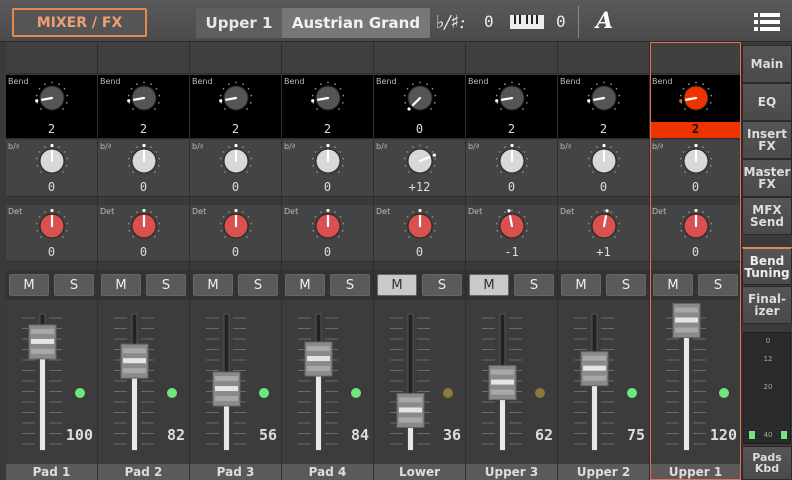  Describe the element at coordinates (604, 21) in the screenshot. I see `performance-icon: A` at that location.